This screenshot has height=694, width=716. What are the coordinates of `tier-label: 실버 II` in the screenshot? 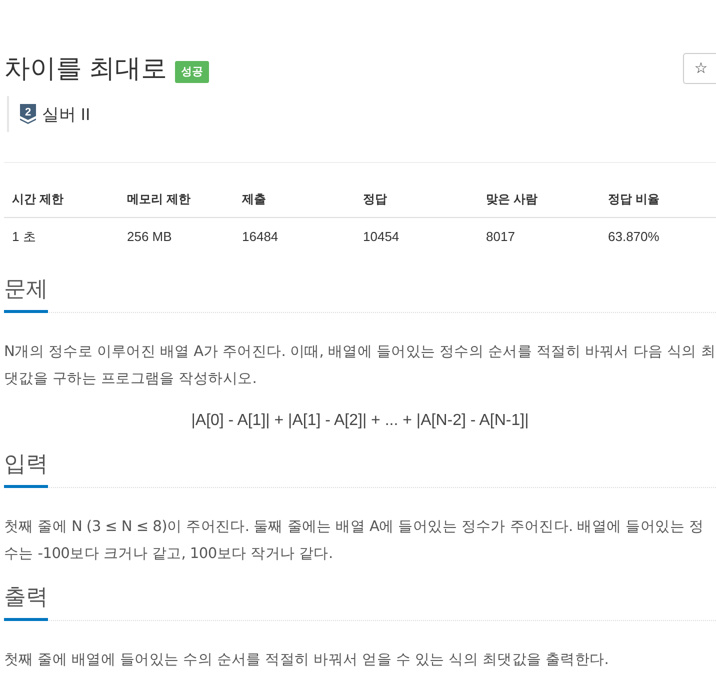 It's located at (66, 115).